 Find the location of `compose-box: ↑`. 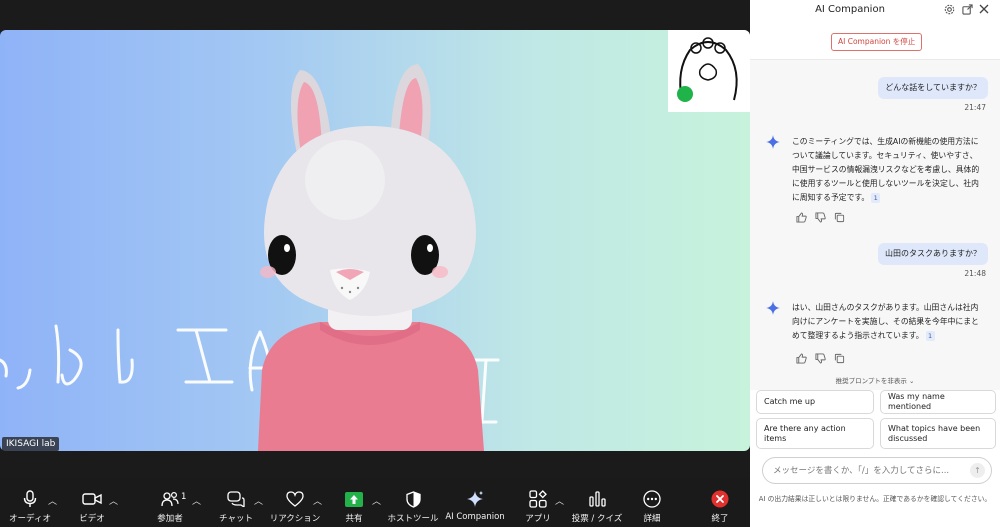

compose-box: ↑ is located at coordinates (877, 470).